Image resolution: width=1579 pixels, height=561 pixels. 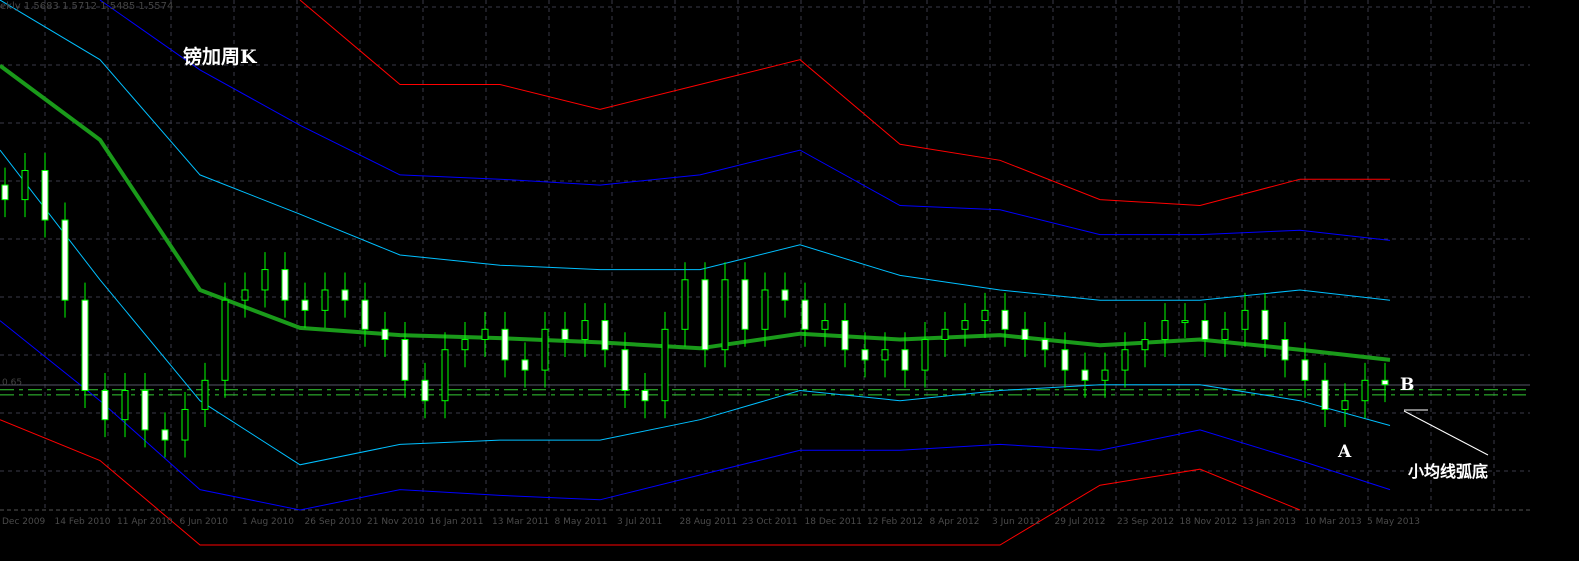 What do you see at coordinates (220, 57) in the screenshot?
I see `chart-title: 镑加周K` at bounding box center [220, 57].